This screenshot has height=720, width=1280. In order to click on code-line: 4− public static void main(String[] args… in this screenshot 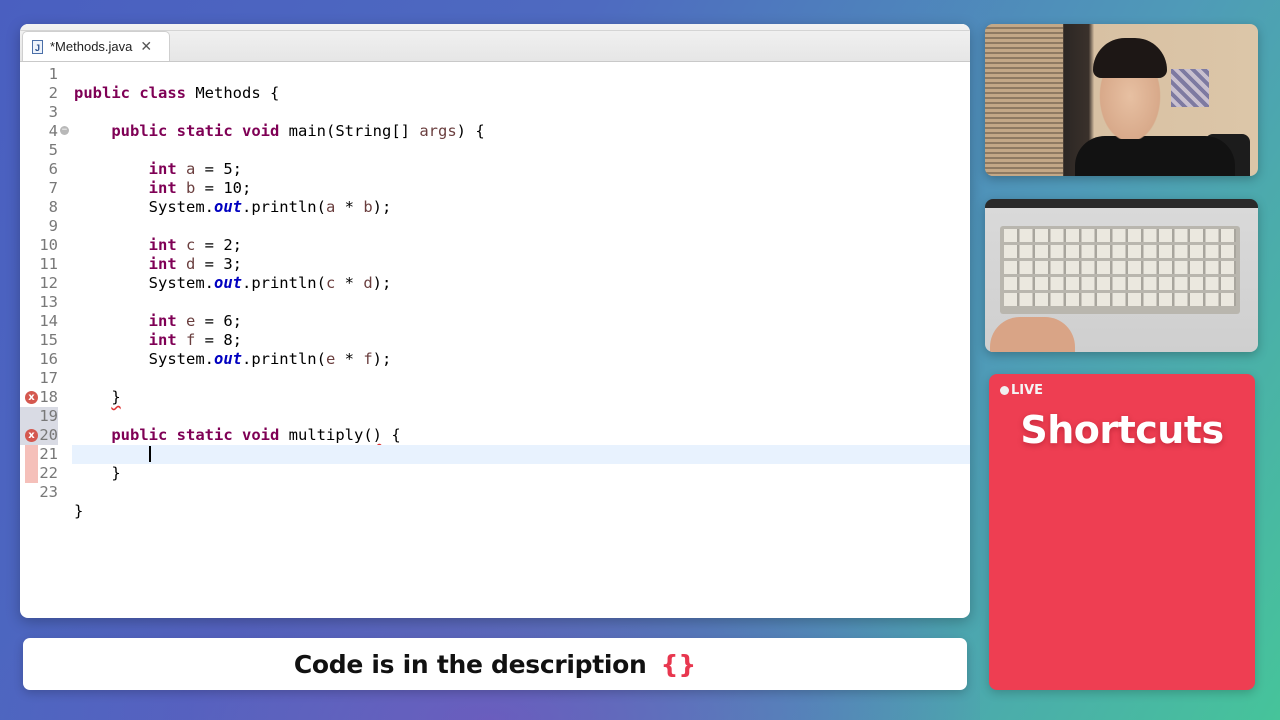, I will do `click(495, 131)`.